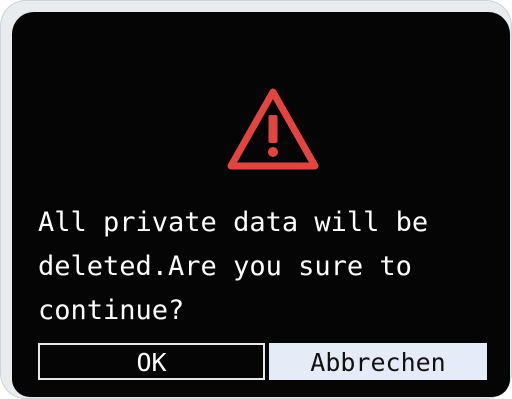 The height and width of the screenshot is (399, 512). I want to click on ok-button: OK, so click(151, 361).